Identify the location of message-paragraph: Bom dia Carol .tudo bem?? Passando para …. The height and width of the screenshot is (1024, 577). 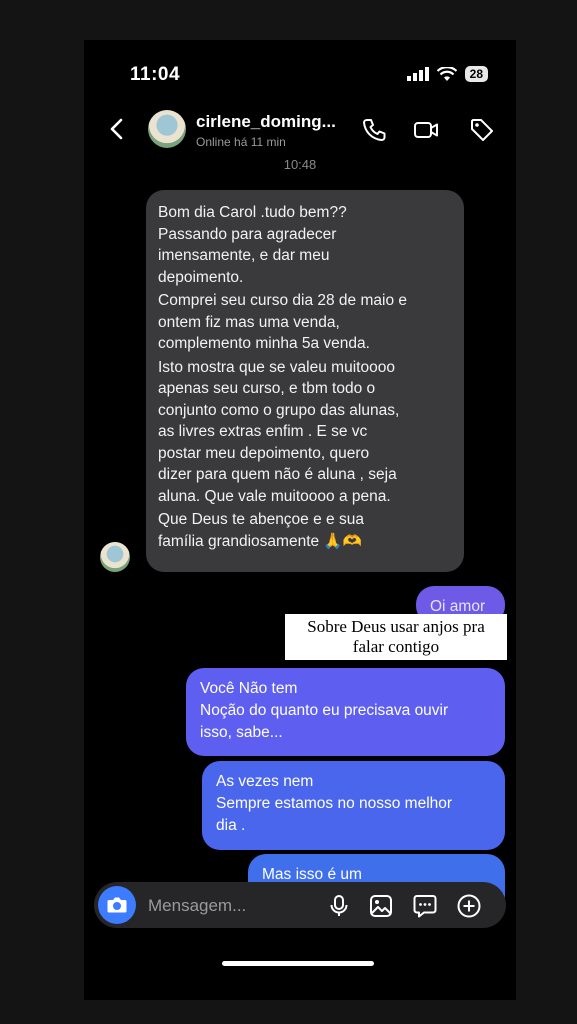
(252, 245).